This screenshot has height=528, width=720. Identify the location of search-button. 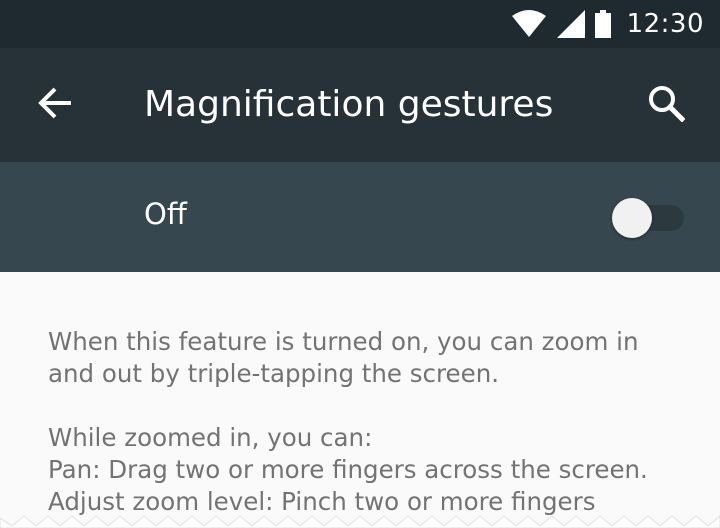
(666, 105).